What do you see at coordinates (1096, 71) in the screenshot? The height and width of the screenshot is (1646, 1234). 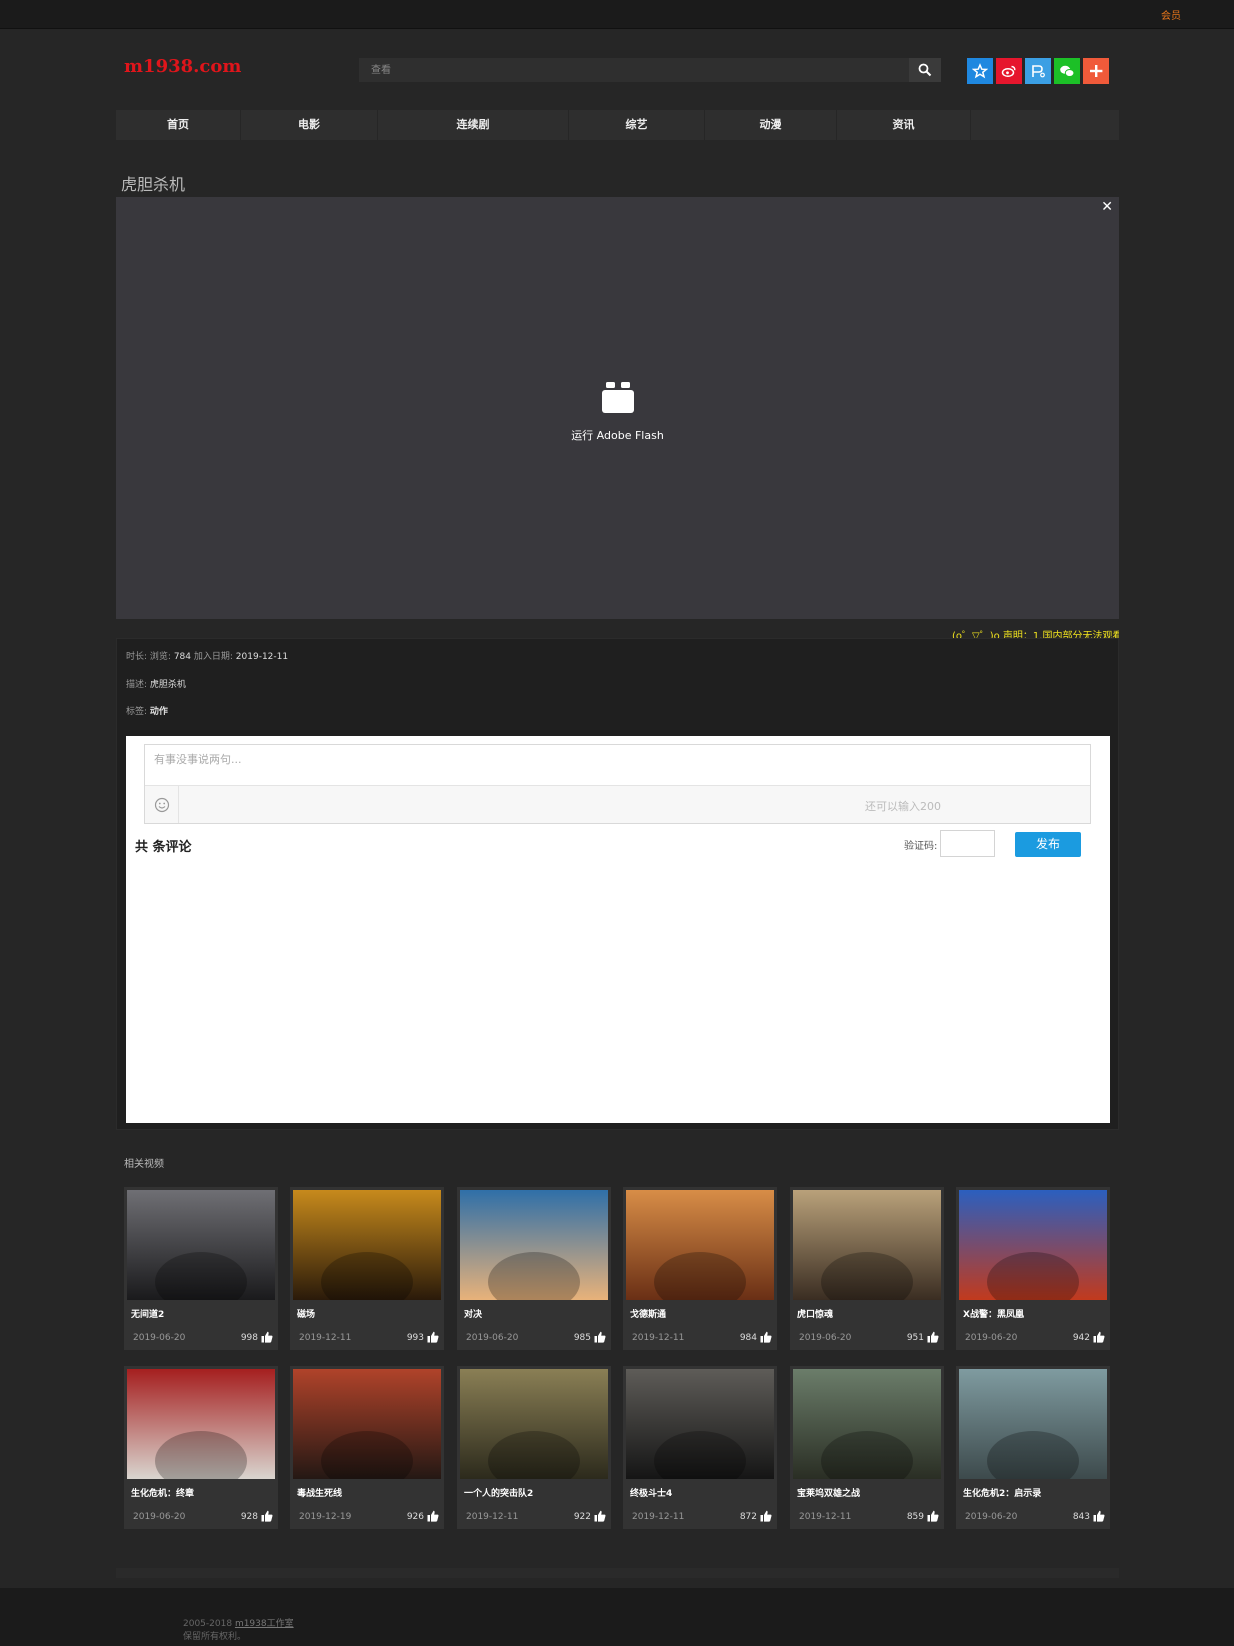 I see `more-share-button` at bounding box center [1096, 71].